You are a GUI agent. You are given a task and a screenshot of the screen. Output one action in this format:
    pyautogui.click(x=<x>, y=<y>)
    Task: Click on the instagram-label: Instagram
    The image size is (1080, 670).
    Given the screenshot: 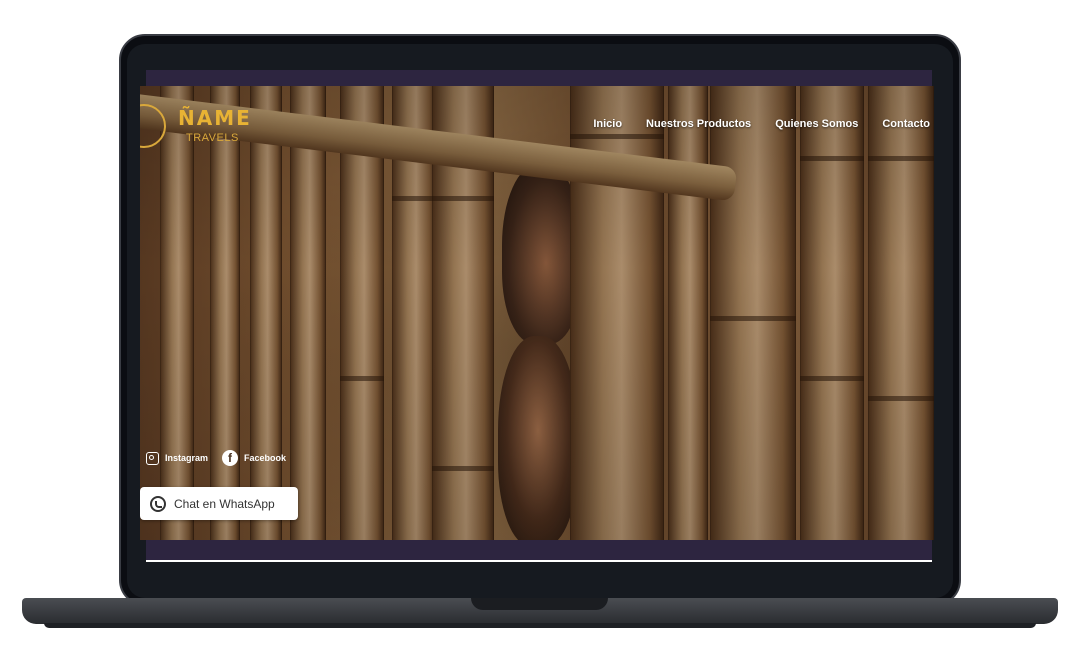 What is the action you would take?
    pyautogui.click(x=187, y=458)
    